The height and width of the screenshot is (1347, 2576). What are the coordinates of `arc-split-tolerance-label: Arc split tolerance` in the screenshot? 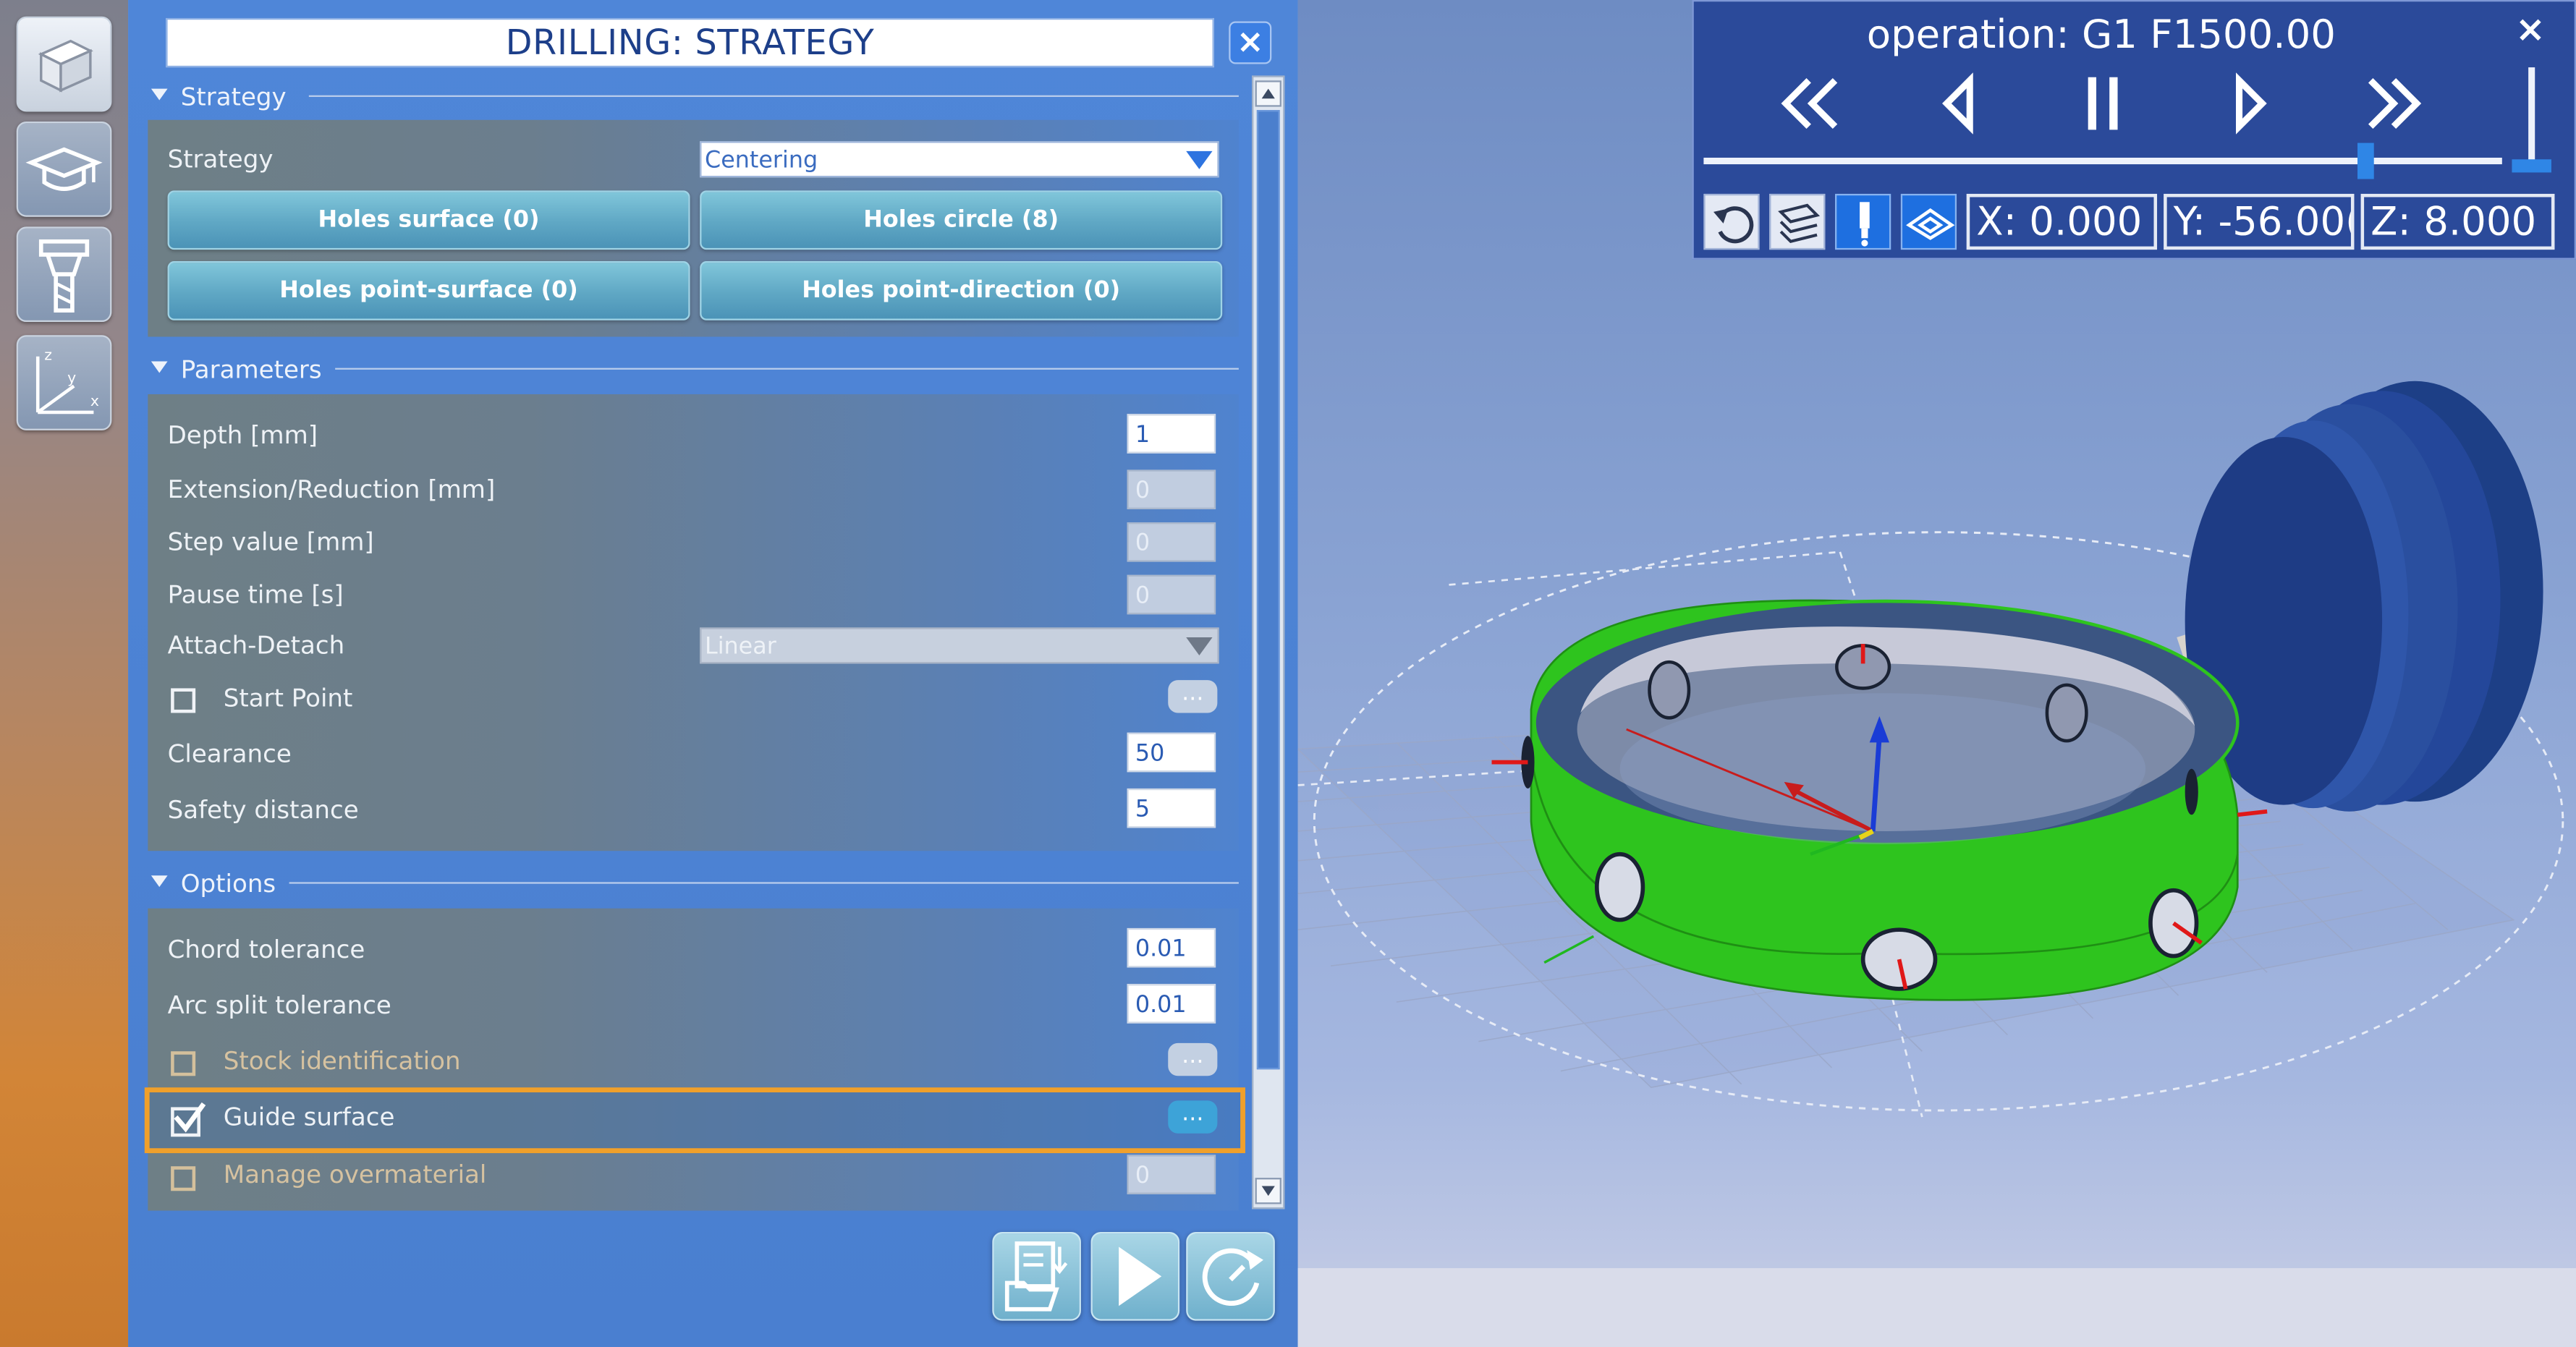 It's located at (279, 1005).